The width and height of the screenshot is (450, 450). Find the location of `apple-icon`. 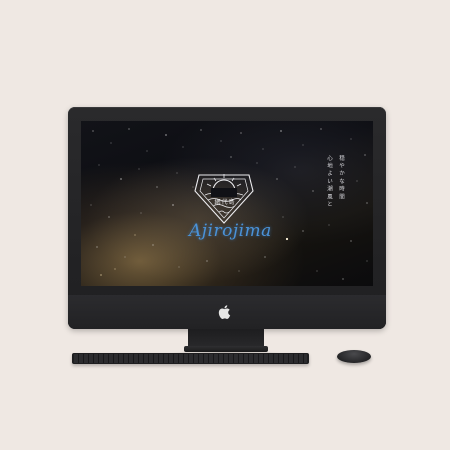

apple-icon is located at coordinates (224, 312).